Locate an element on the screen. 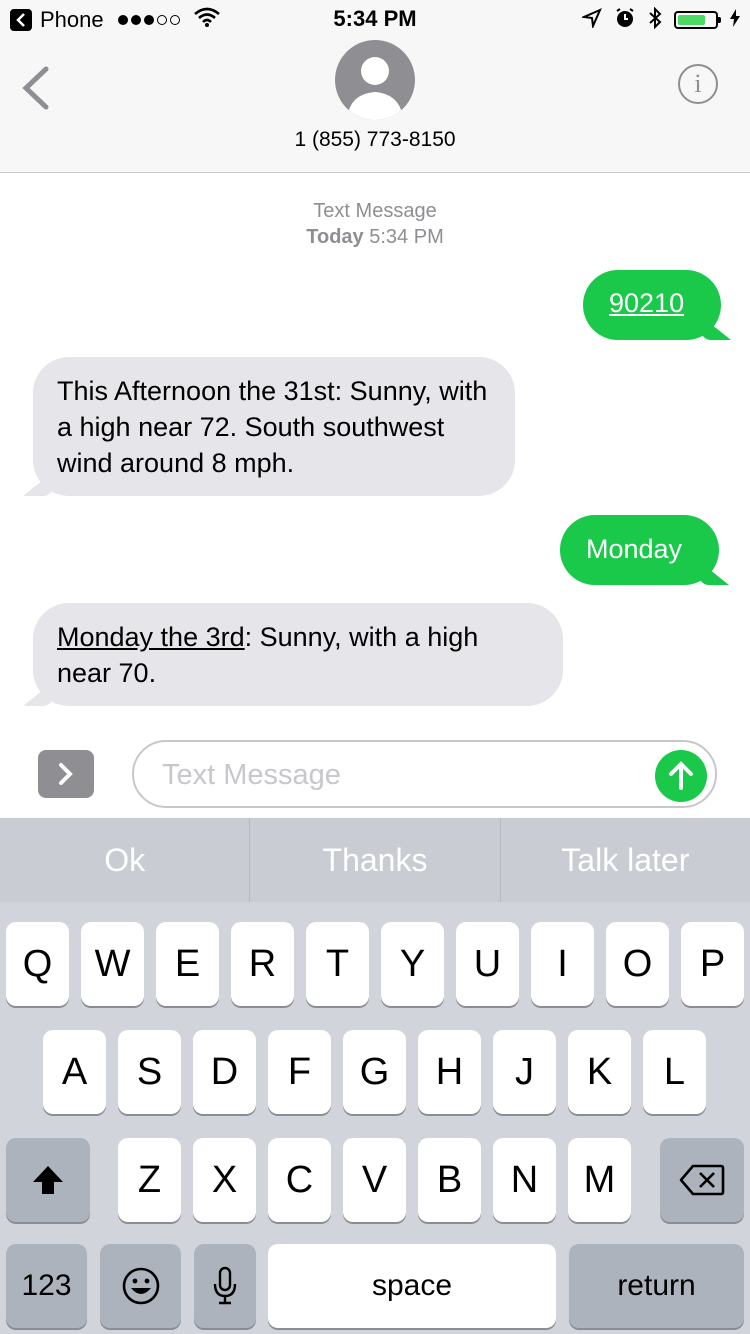  key-v: V is located at coordinates (374, 1180).